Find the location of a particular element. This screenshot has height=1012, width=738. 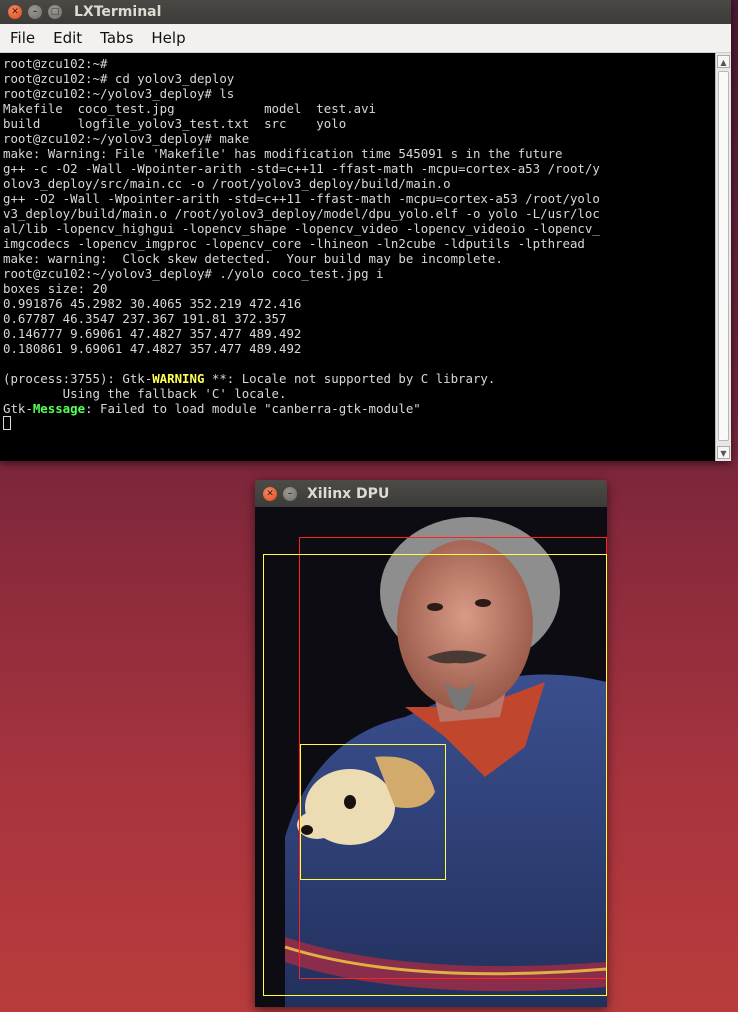

window-title: LXTerminal is located at coordinates (118, 12).